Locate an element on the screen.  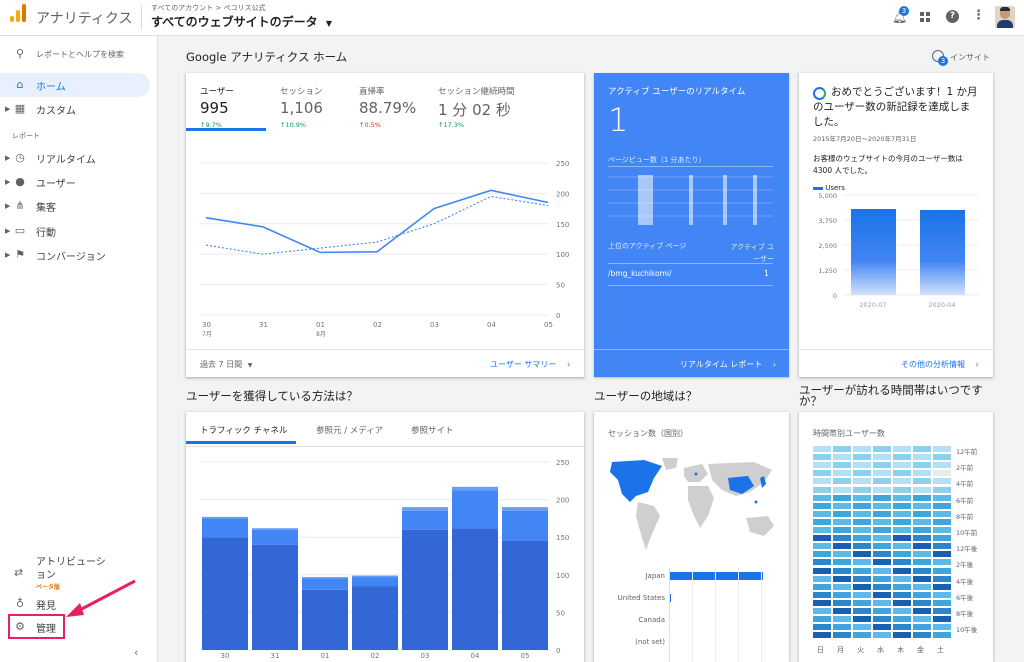
sidebar-item-acquisition: ▶ ⋔ 集客 is located at coordinates (75, 206).